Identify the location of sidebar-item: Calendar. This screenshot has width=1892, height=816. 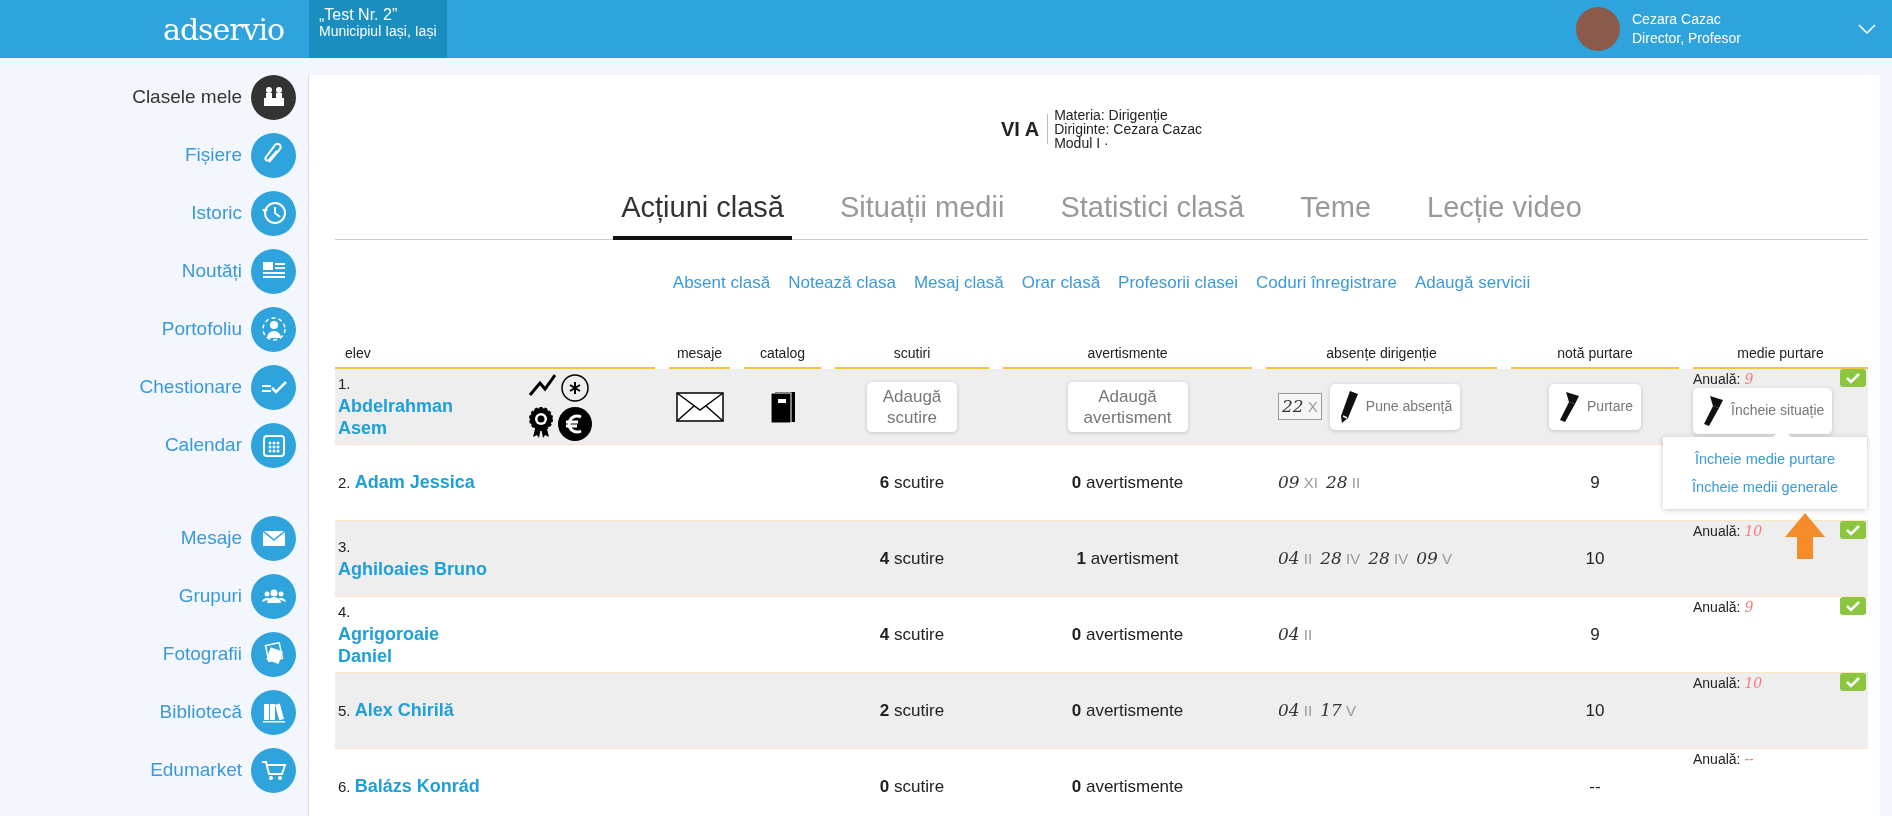
(154, 445).